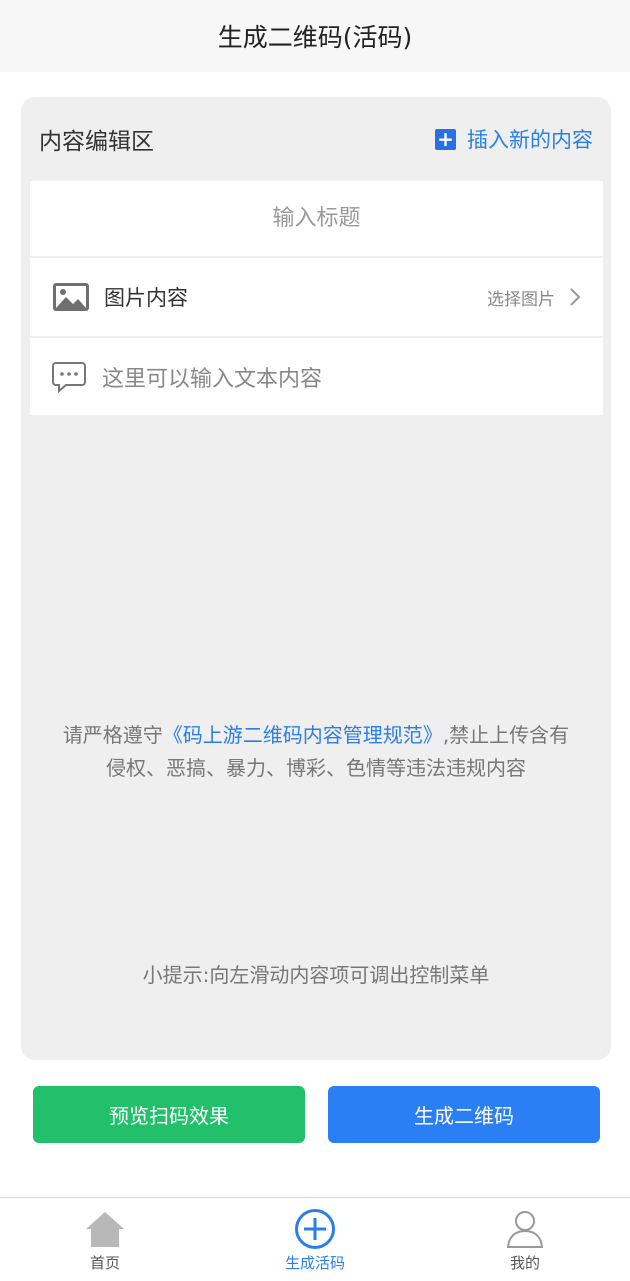 The width and height of the screenshot is (630, 1281). Describe the element at coordinates (316, 297) in the screenshot. I see `image-content-row: 图片内容 选择图片` at that location.